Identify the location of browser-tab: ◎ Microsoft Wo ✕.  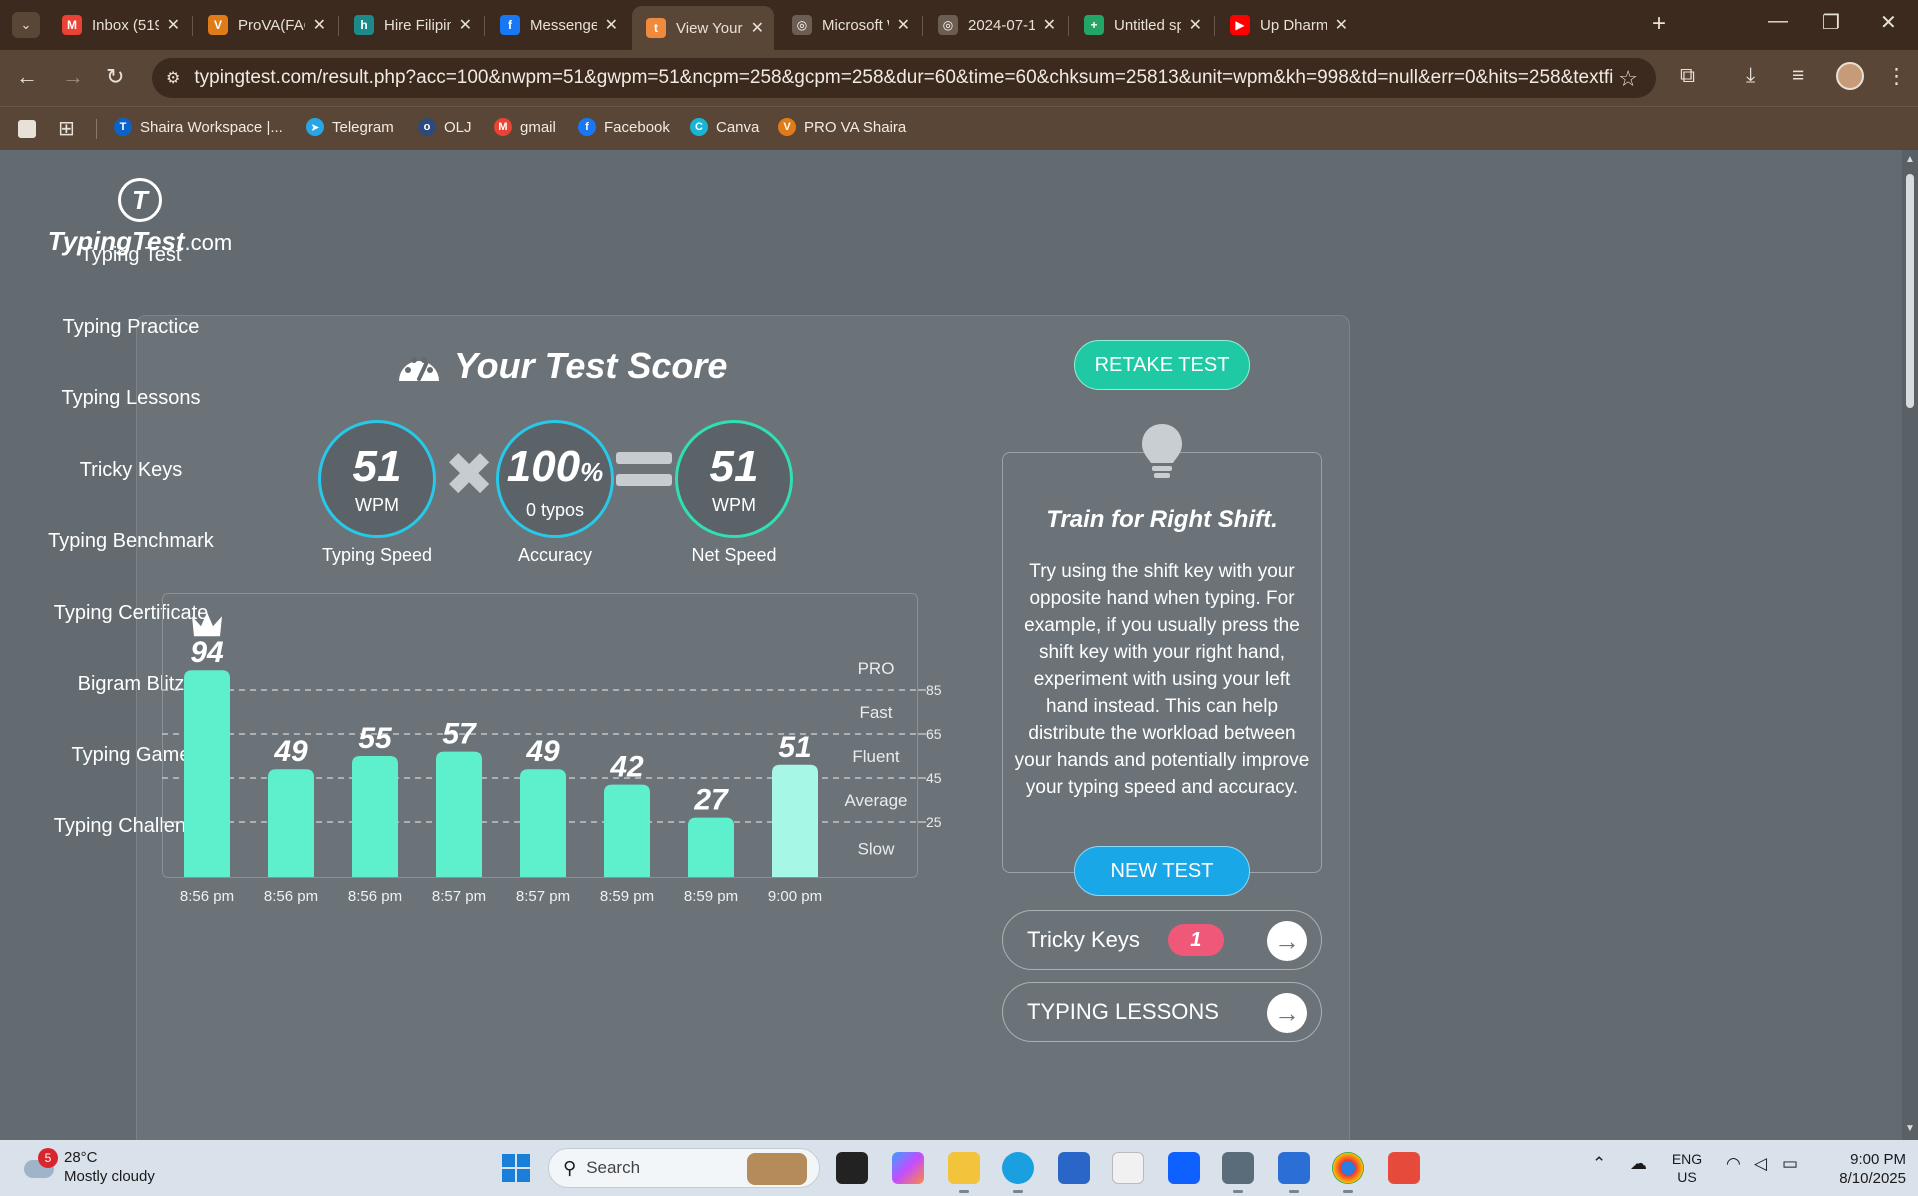
(849, 25).